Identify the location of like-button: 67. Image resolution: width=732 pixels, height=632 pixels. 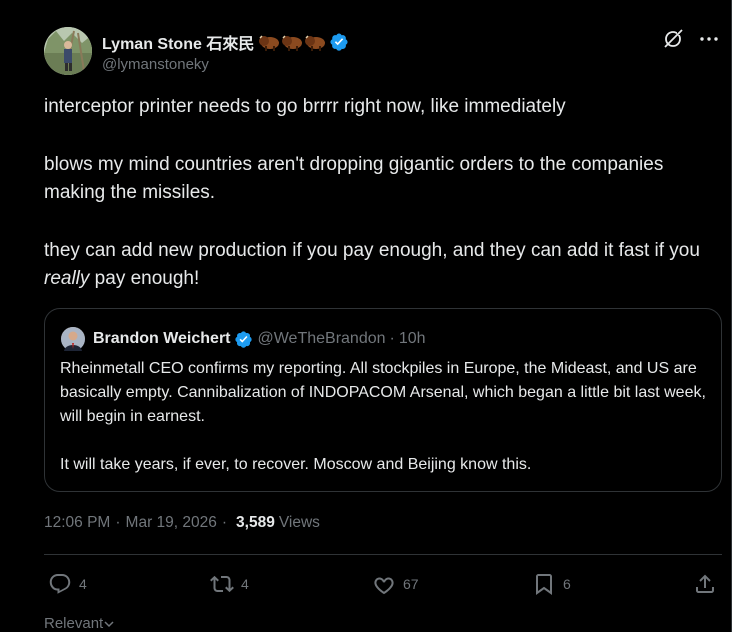
(395, 584).